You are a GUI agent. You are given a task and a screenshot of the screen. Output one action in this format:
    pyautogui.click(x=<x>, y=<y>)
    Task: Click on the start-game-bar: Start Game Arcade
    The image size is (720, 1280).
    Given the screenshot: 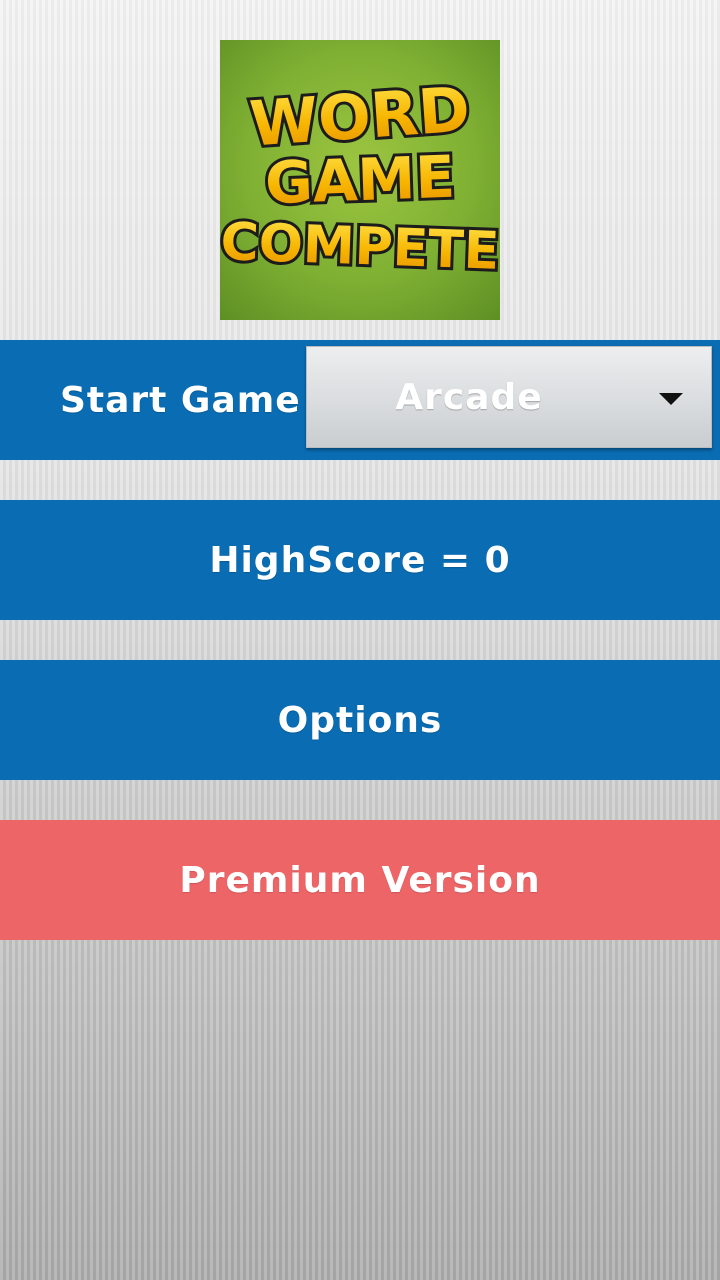 What is the action you would take?
    pyautogui.click(x=360, y=400)
    